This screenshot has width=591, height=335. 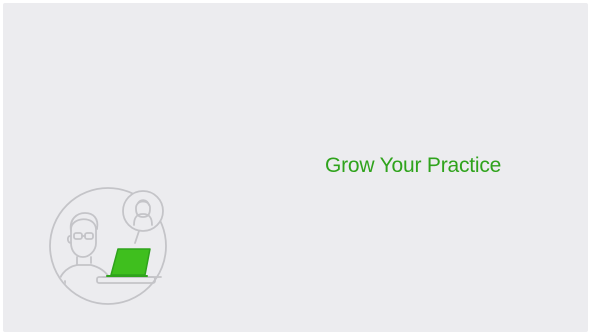 What do you see at coordinates (413, 165) in the screenshot?
I see `headline: Grow Your Practice` at bounding box center [413, 165].